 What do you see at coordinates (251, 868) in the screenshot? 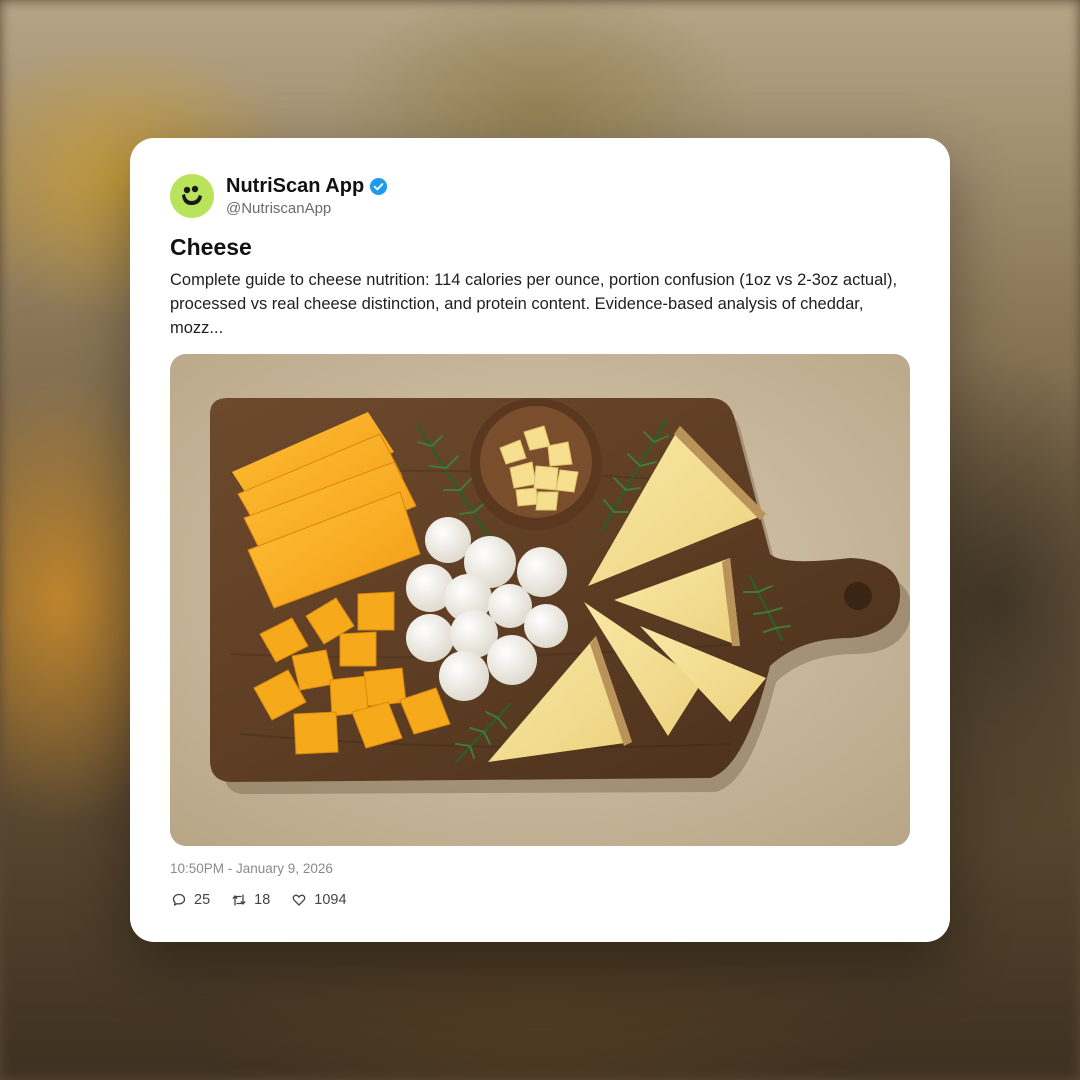
I see `post-timestamp: 10:50PM - January 9, 2026` at bounding box center [251, 868].